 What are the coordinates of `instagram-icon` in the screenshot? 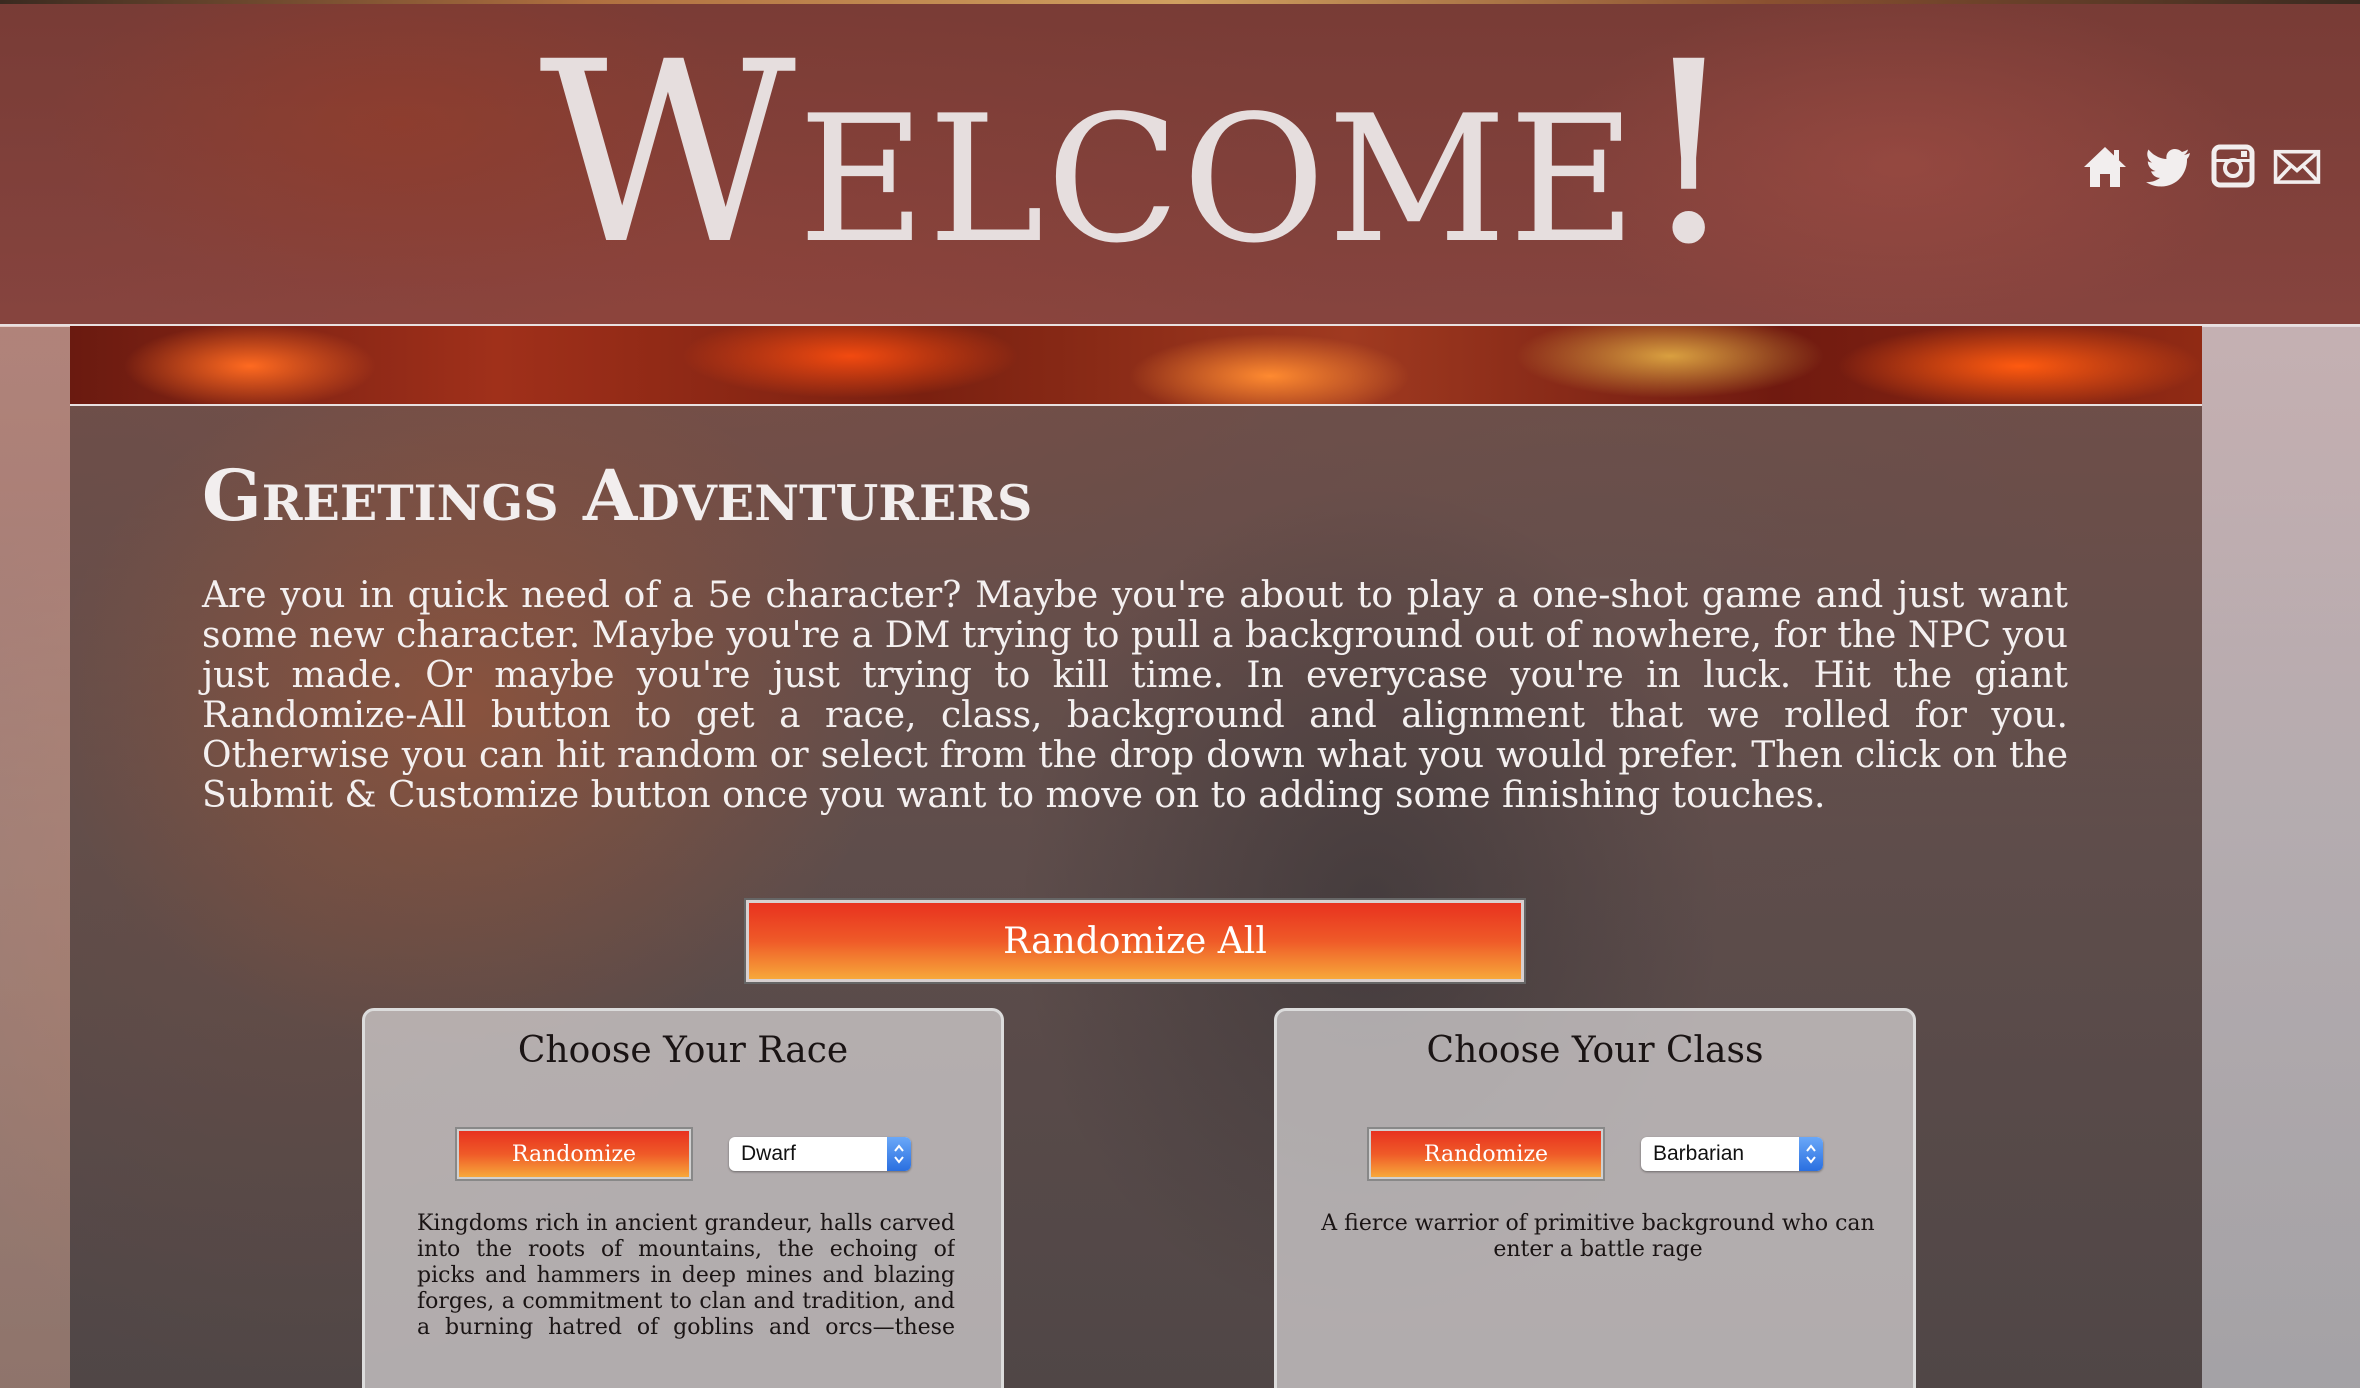 It's located at (2233, 166).